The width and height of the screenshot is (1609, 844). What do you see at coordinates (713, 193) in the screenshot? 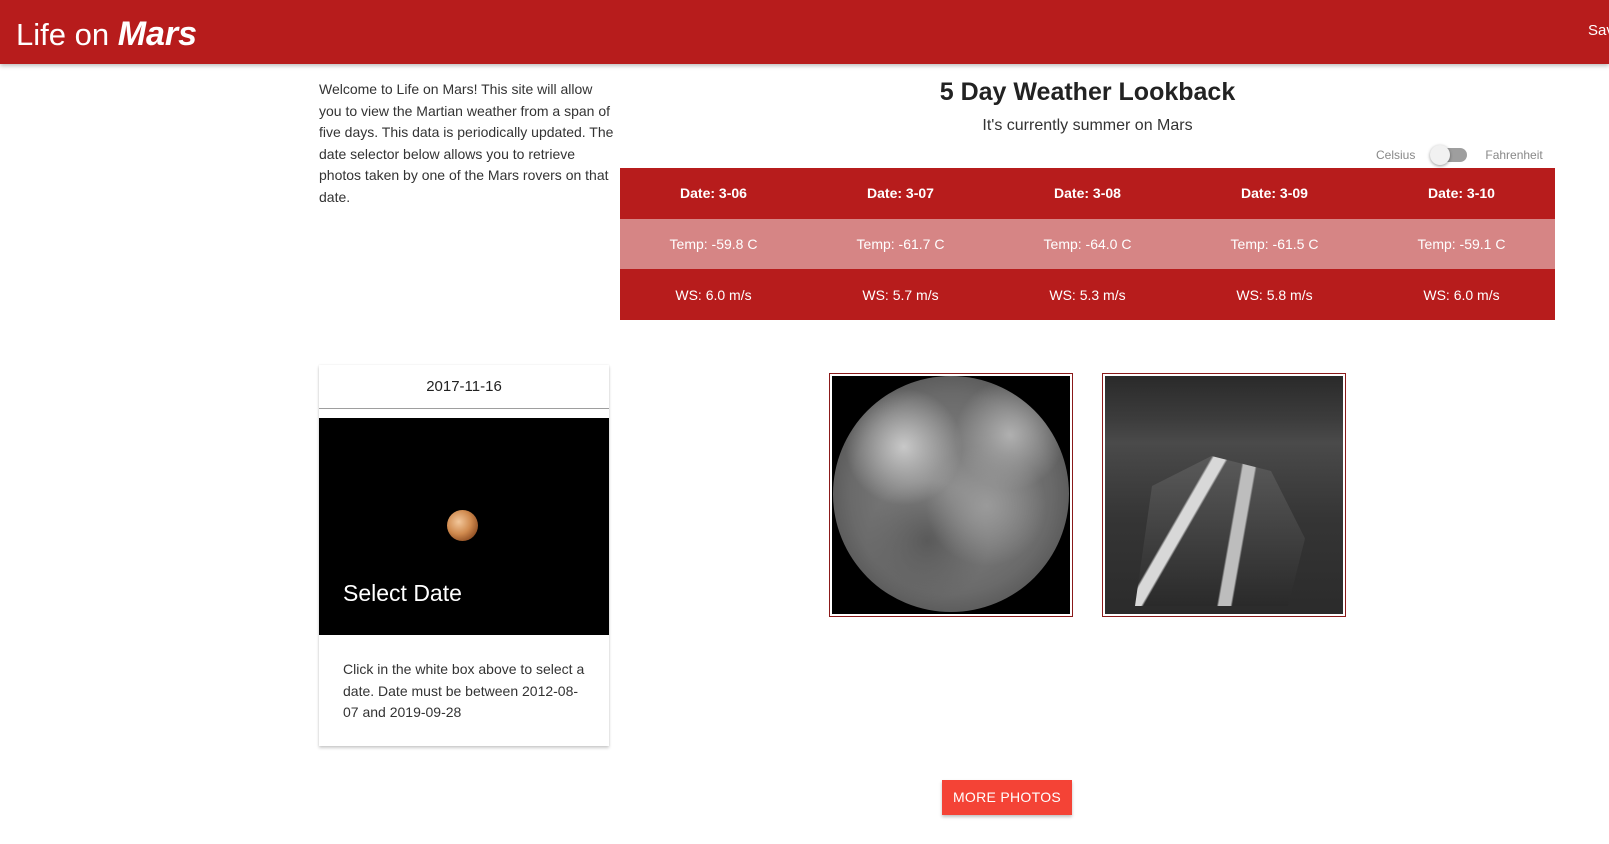
I see `weather-date-cell: Date: 3-06` at bounding box center [713, 193].